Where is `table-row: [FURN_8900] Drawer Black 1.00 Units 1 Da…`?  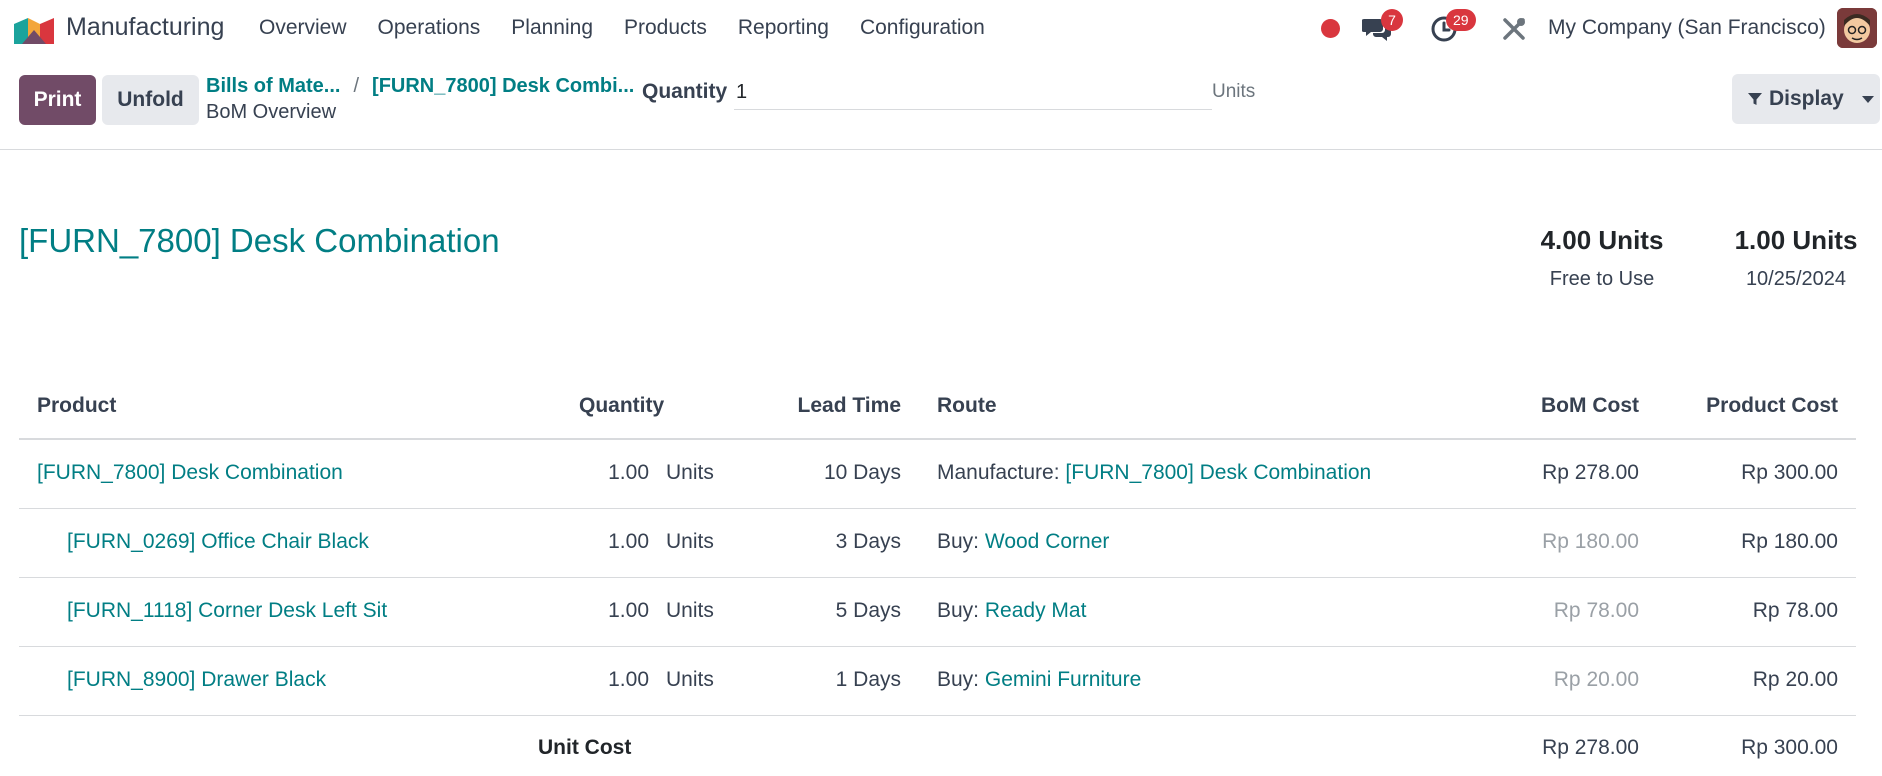
table-row: [FURN_8900] Drawer Black 1.00 Units 1 Da… is located at coordinates (937, 681).